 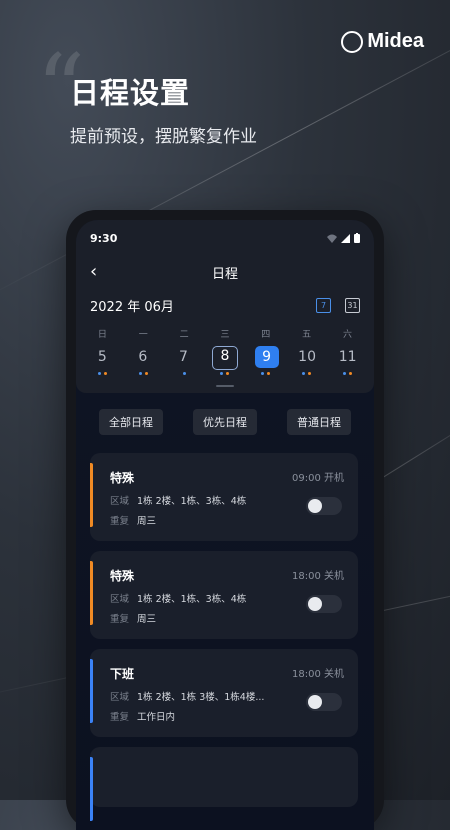 I want to click on date-cell: 11, so click(x=348, y=357).